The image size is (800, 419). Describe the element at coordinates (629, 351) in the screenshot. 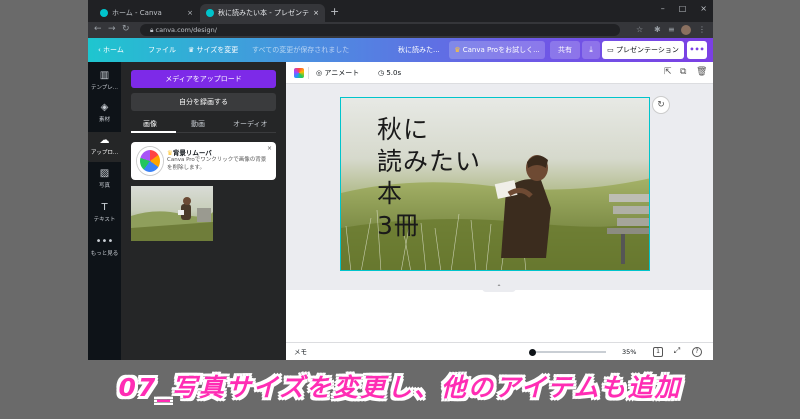

I see `zoom-level: 35%` at that location.